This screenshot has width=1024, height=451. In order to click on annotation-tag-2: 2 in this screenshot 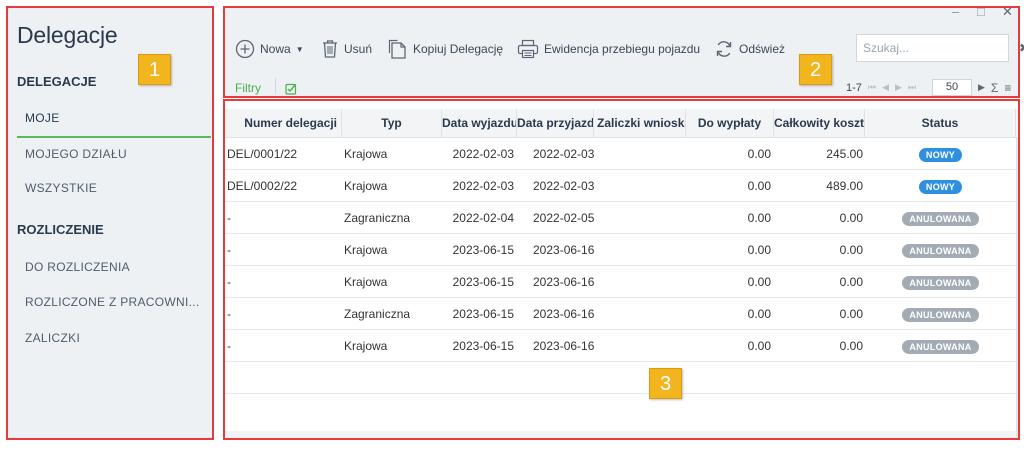, I will do `click(815, 69)`.